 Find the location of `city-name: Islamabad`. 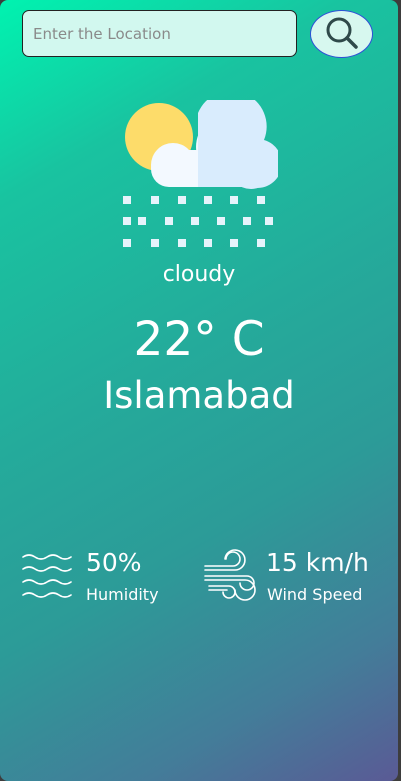

city-name: Islamabad is located at coordinates (199, 395).